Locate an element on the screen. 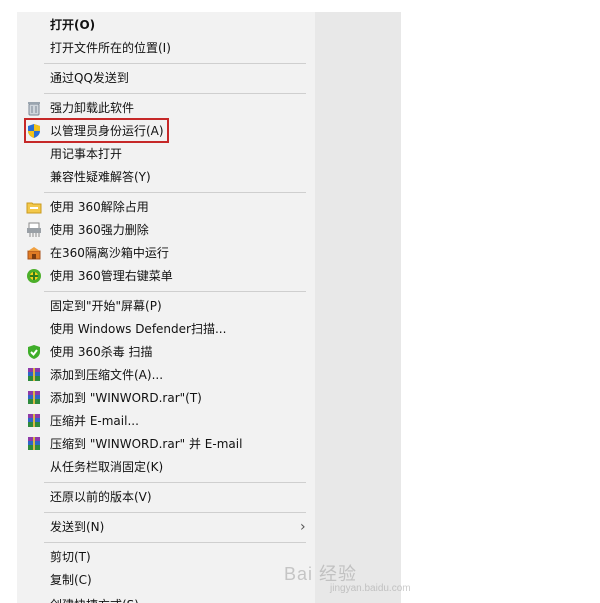  menu-item-create-shortcut: 创建快捷方式(S) is located at coordinates (166, 598).